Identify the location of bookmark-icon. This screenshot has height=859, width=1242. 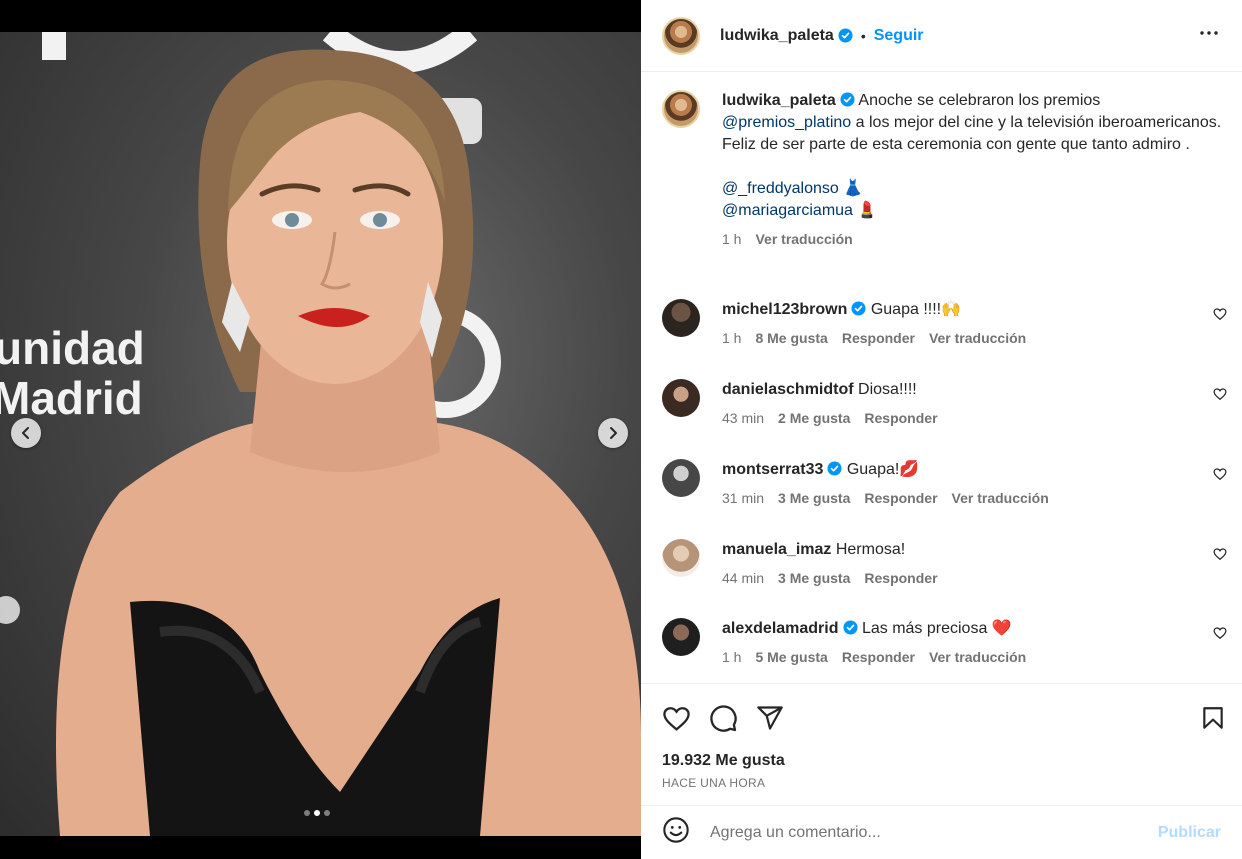
(1213, 718).